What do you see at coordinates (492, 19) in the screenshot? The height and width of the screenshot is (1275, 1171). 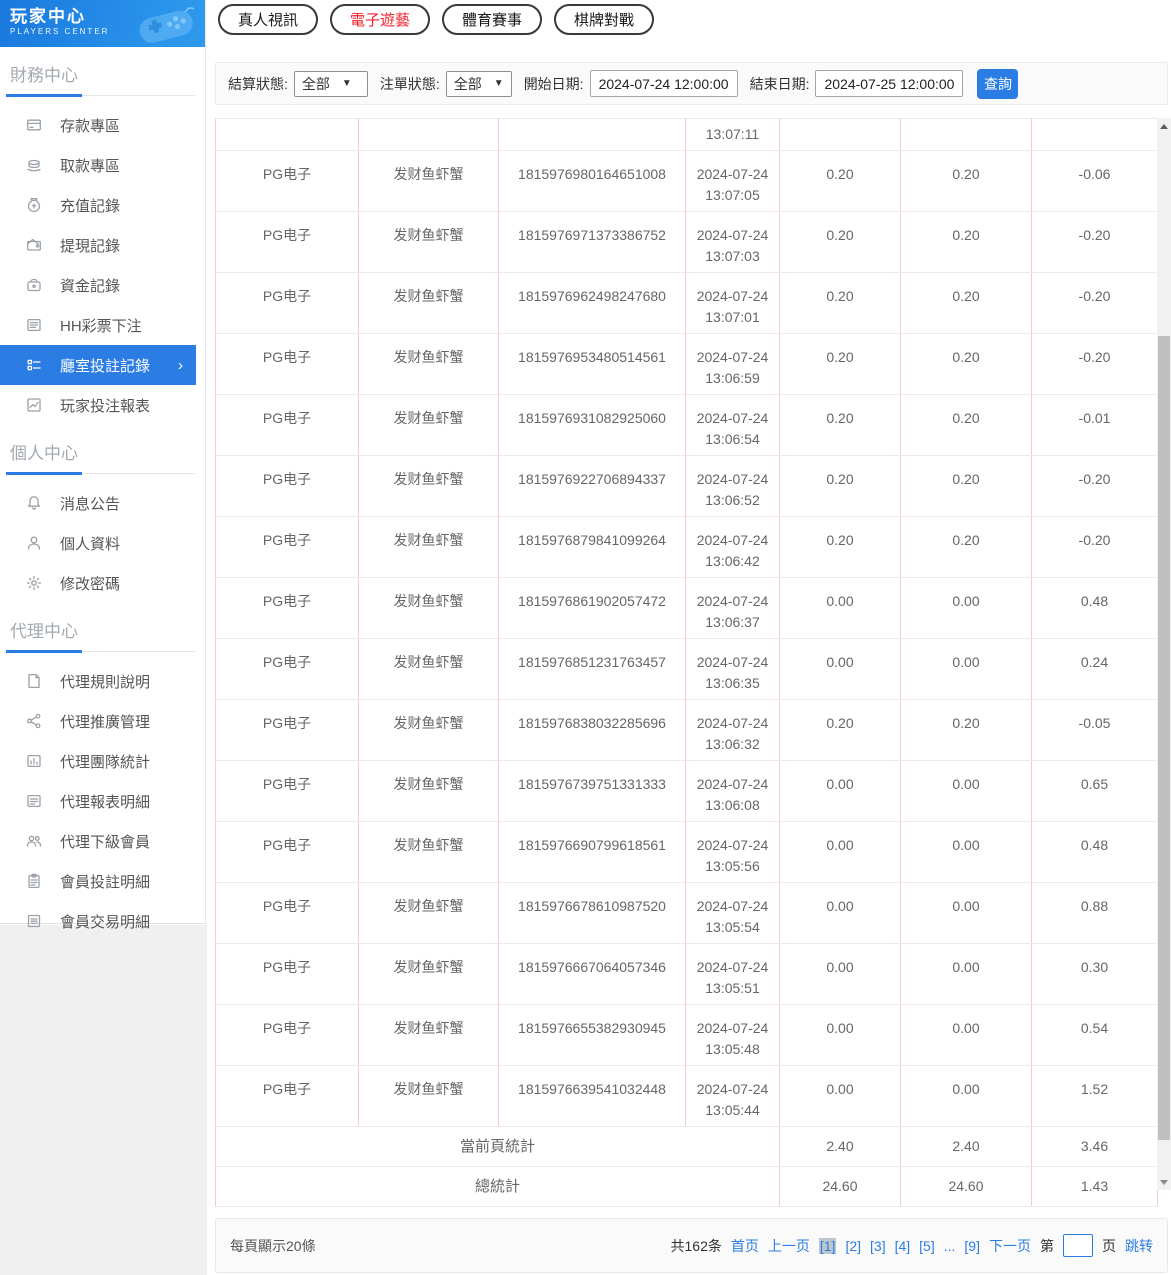 I see `tab-2: 體育賽事` at bounding box center [492, 19].